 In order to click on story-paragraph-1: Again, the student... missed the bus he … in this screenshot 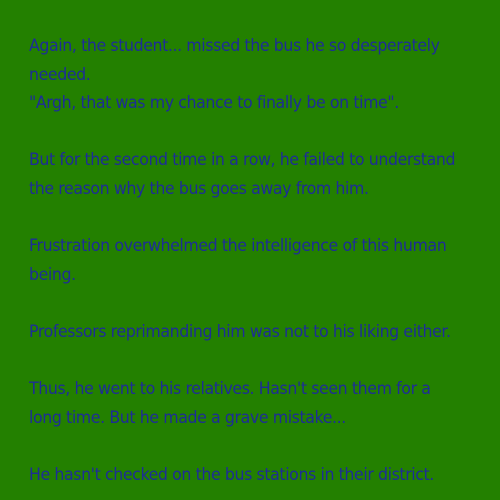, I will do `click(245, 75)`.